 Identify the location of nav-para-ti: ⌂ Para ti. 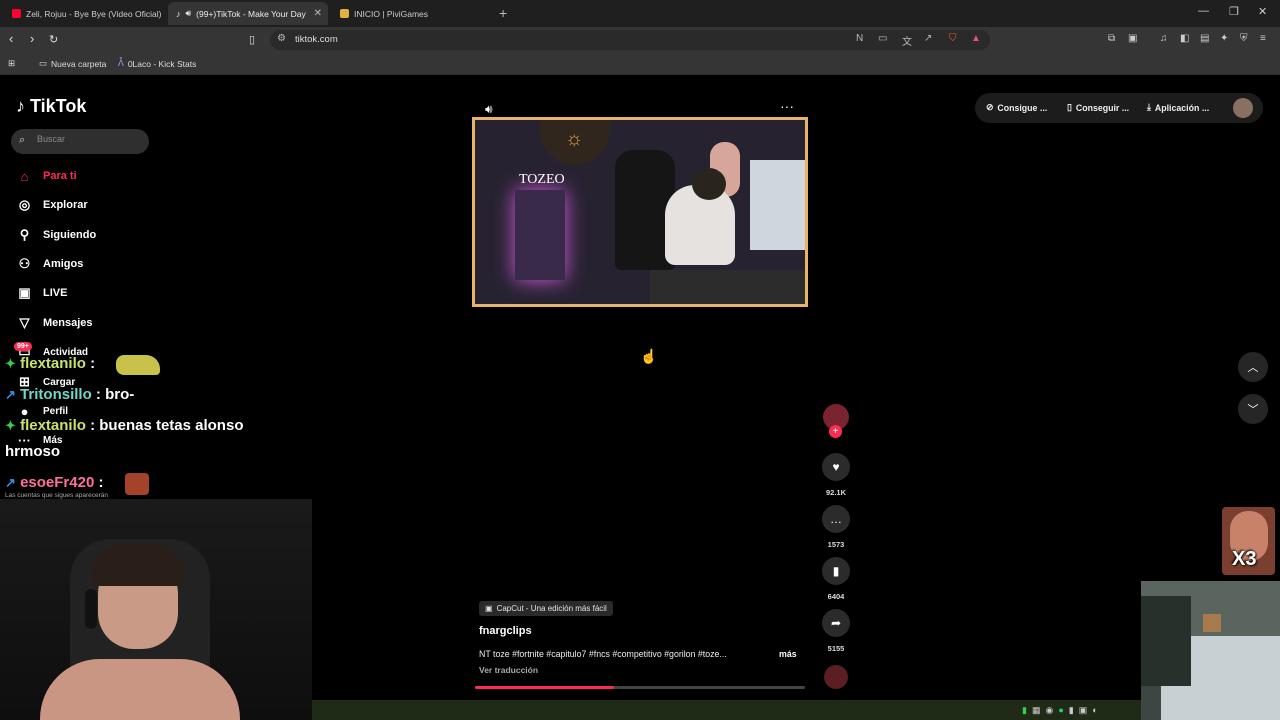
(46, 176).